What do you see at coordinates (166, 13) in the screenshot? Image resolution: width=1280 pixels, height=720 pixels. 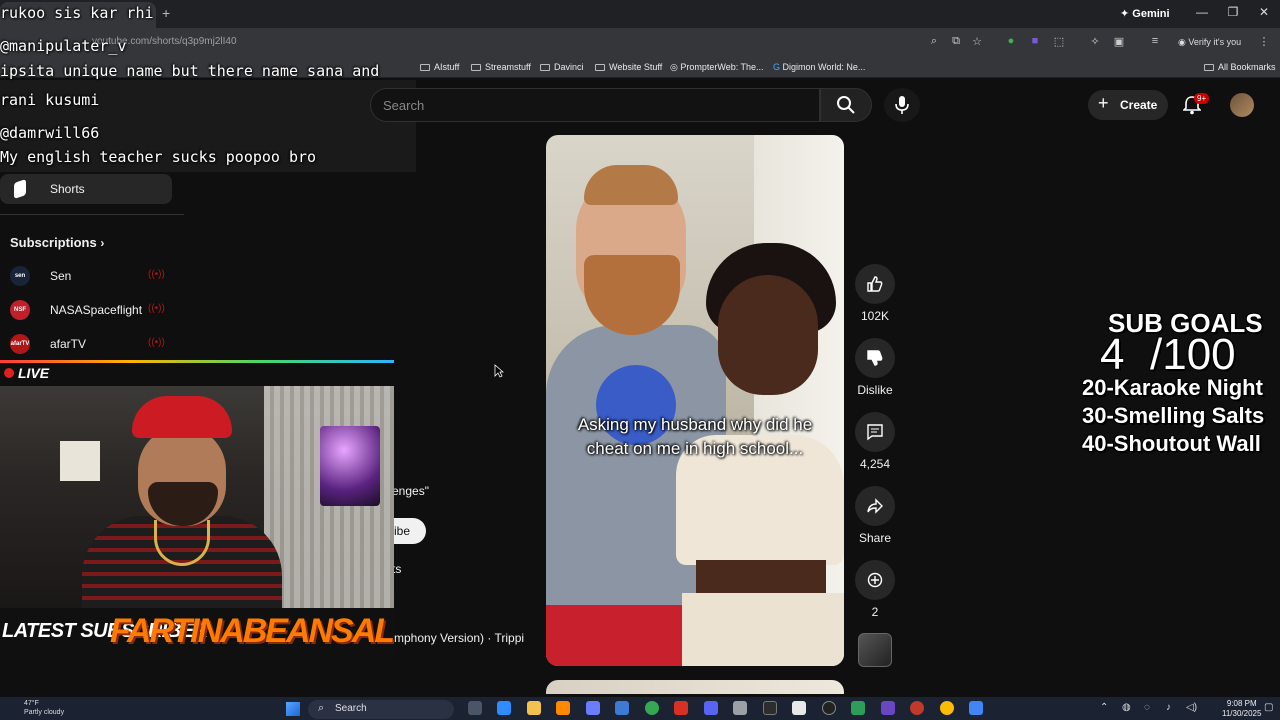 I see `new-tab-icon: +` at bounding box center [166, 13].